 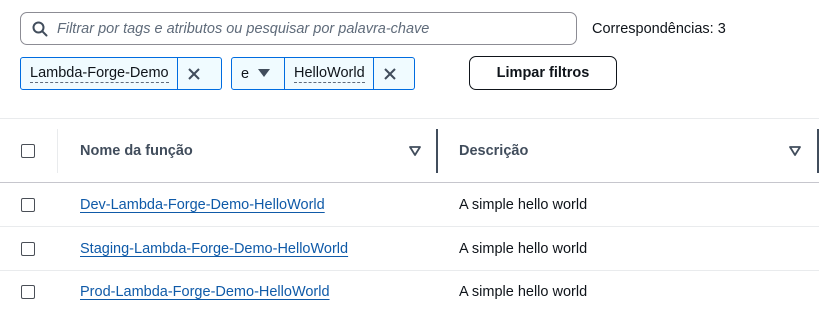 I want to click on operator-value: e, so click(x=245, y=73).